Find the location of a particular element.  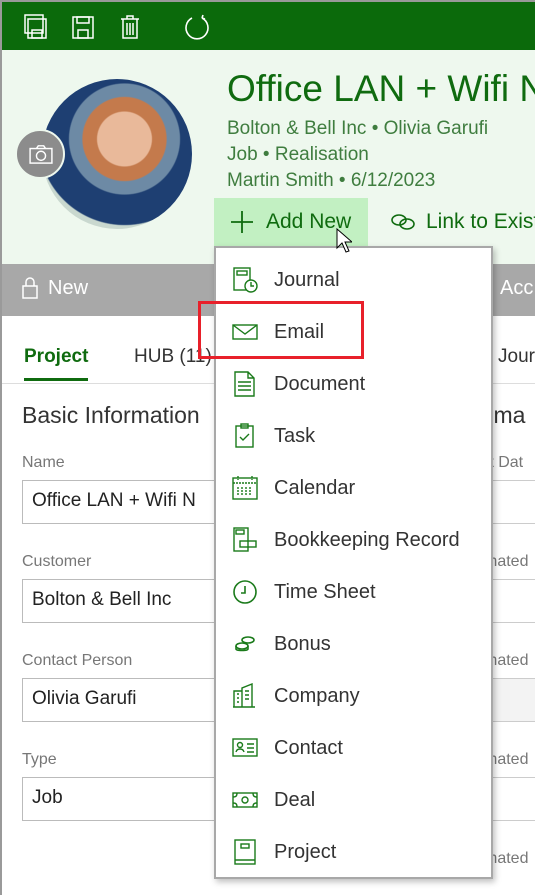

delete-icon is located at coordinates (130, 27).